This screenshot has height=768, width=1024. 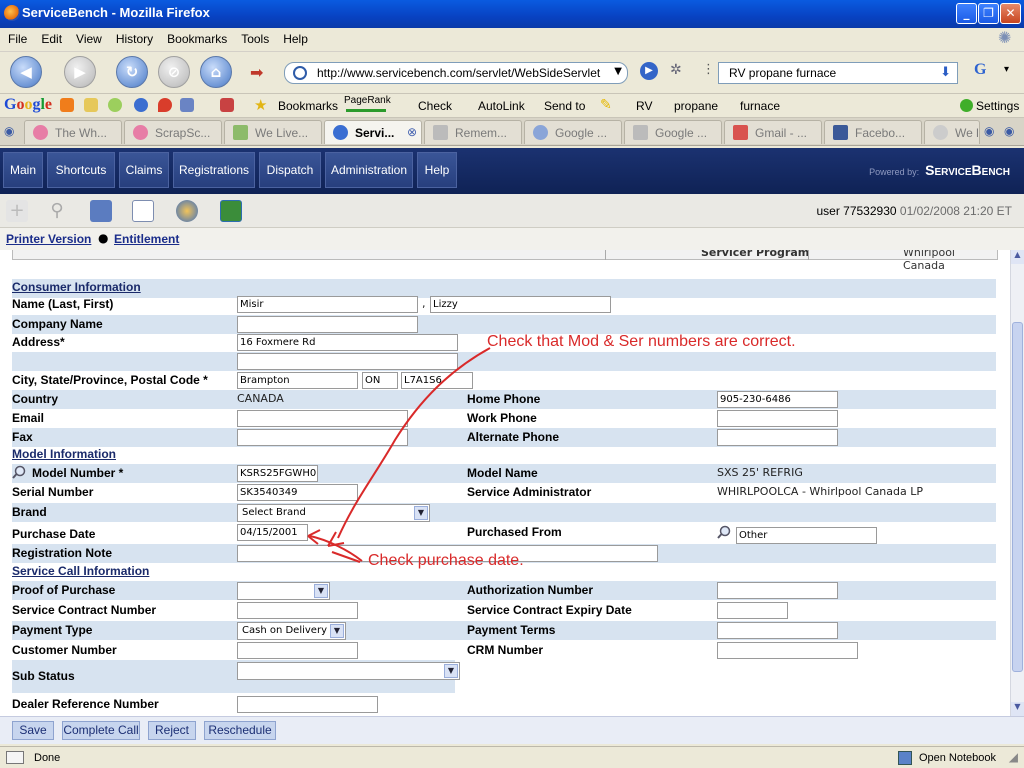 What do you see at coordinates (197, 39) in the screenshot?
I see `menu-bookmarks: Bookmarks` at bounding box center [197, 39].